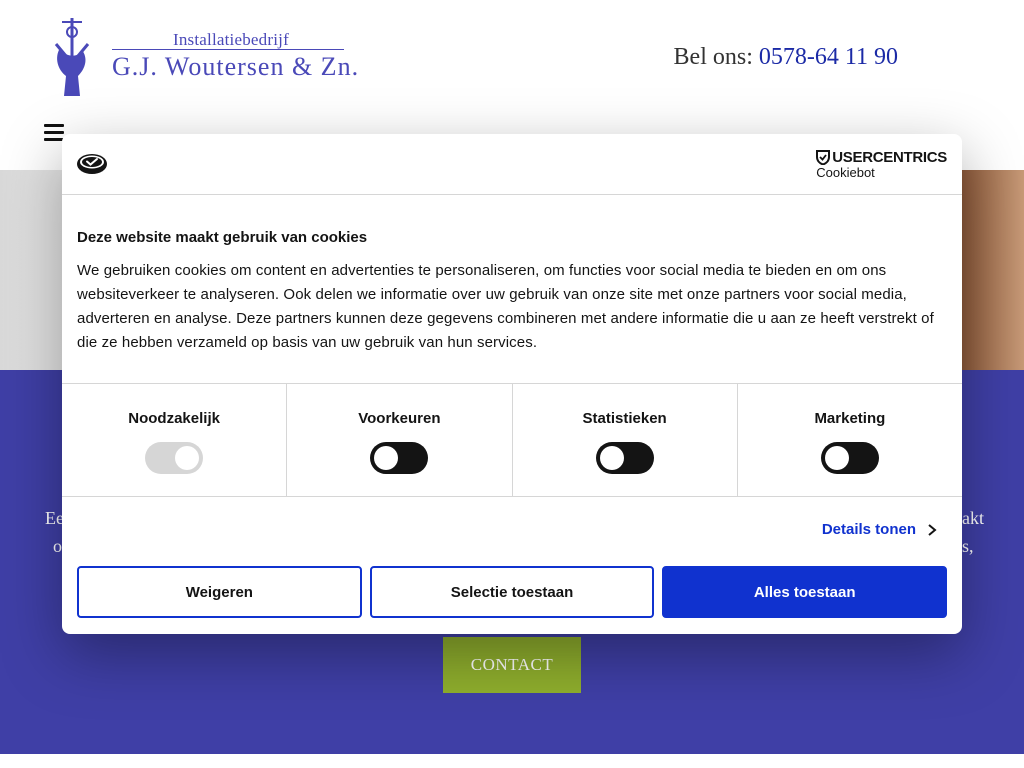  I want to click on hero-text-fragment: akt, so click(973, 518).